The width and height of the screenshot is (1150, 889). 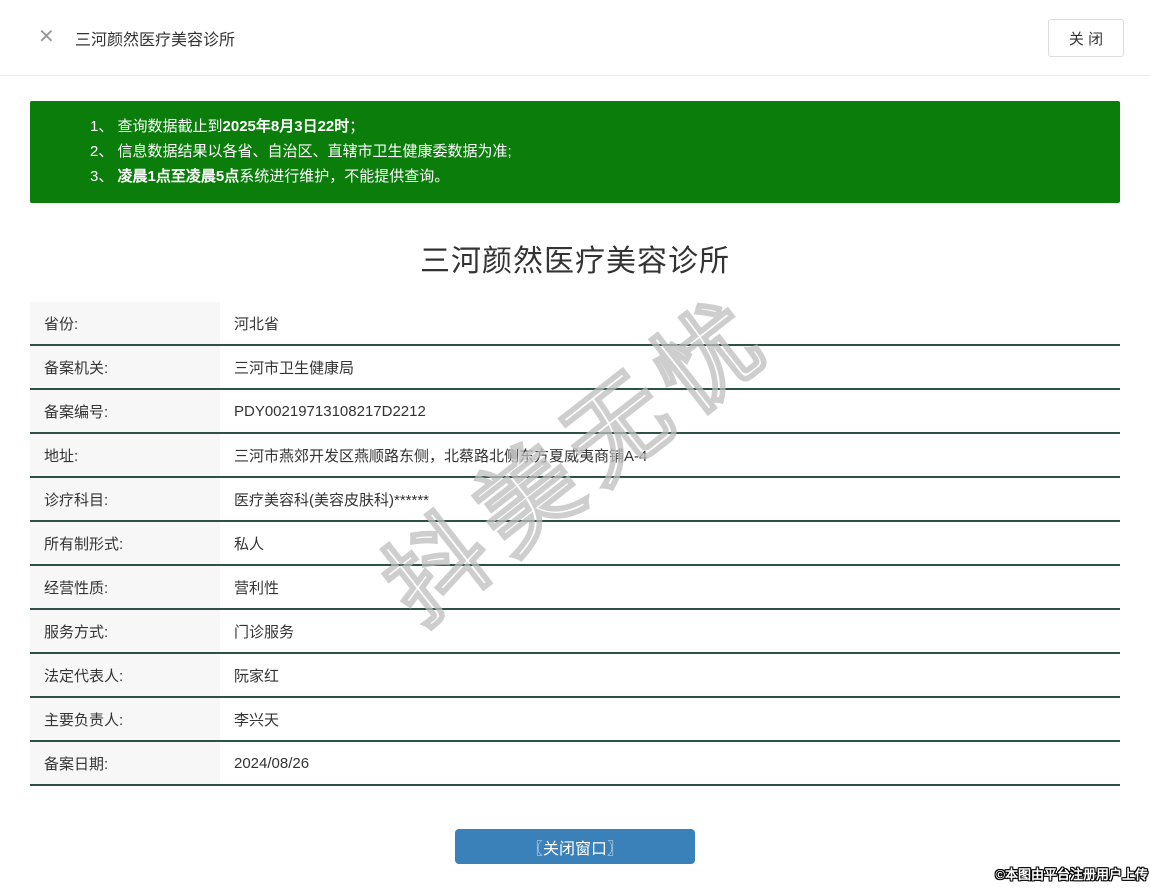 What do you see at coordinates (670, 587) in the screenshot?
I see `row-value: 营利性` at bounding box center [670, 587].